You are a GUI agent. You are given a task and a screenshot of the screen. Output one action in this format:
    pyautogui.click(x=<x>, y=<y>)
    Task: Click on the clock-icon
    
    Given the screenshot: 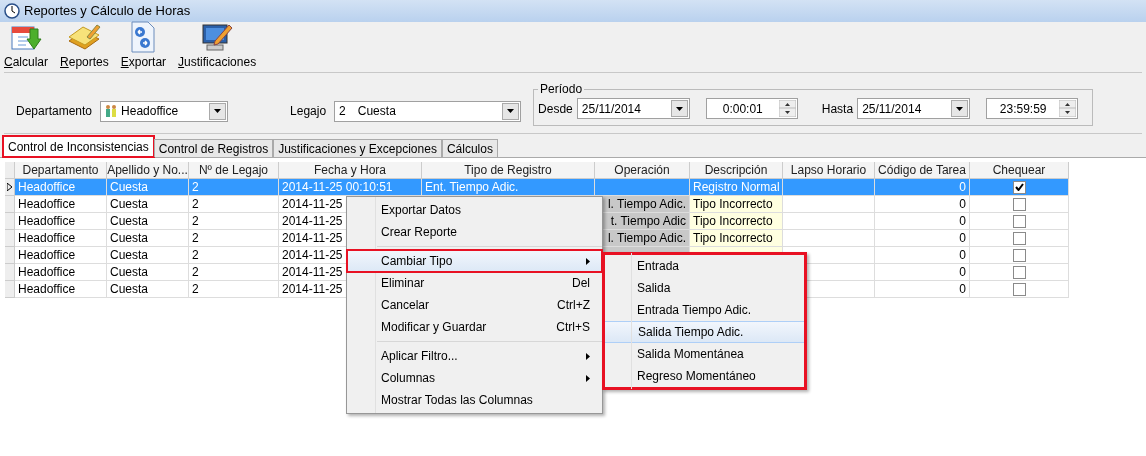 What is the action you would take?
    pyautogui.click(x=12, y=11)
    